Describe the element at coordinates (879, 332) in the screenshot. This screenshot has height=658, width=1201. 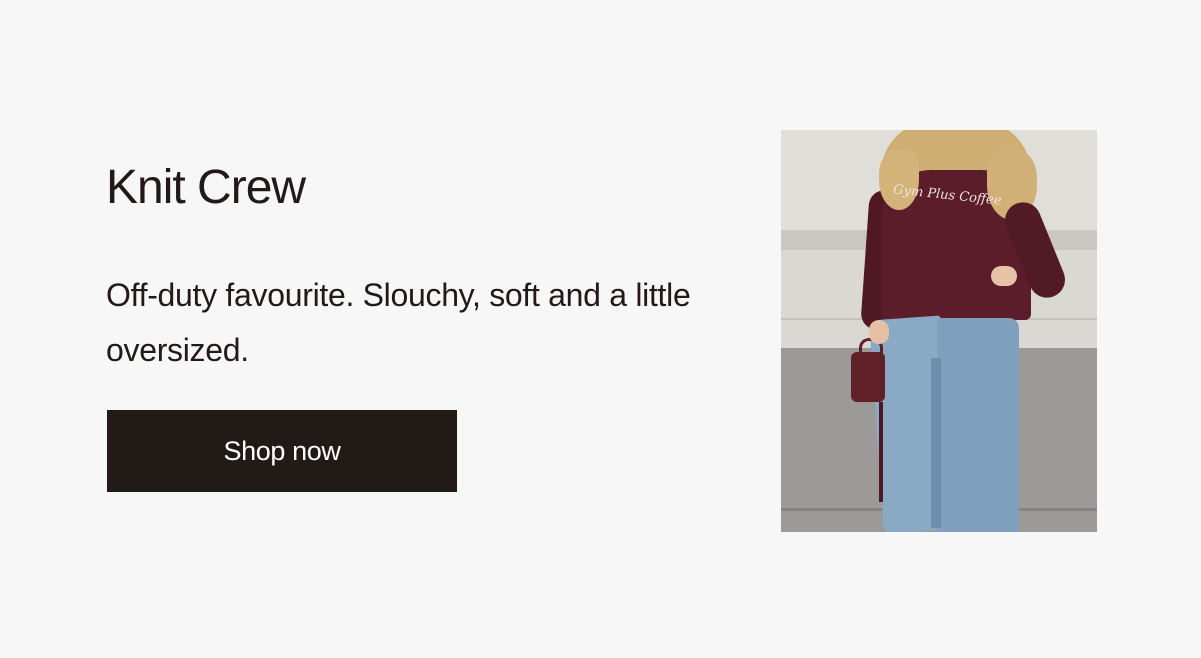
I see `model-hand-left` at that location.